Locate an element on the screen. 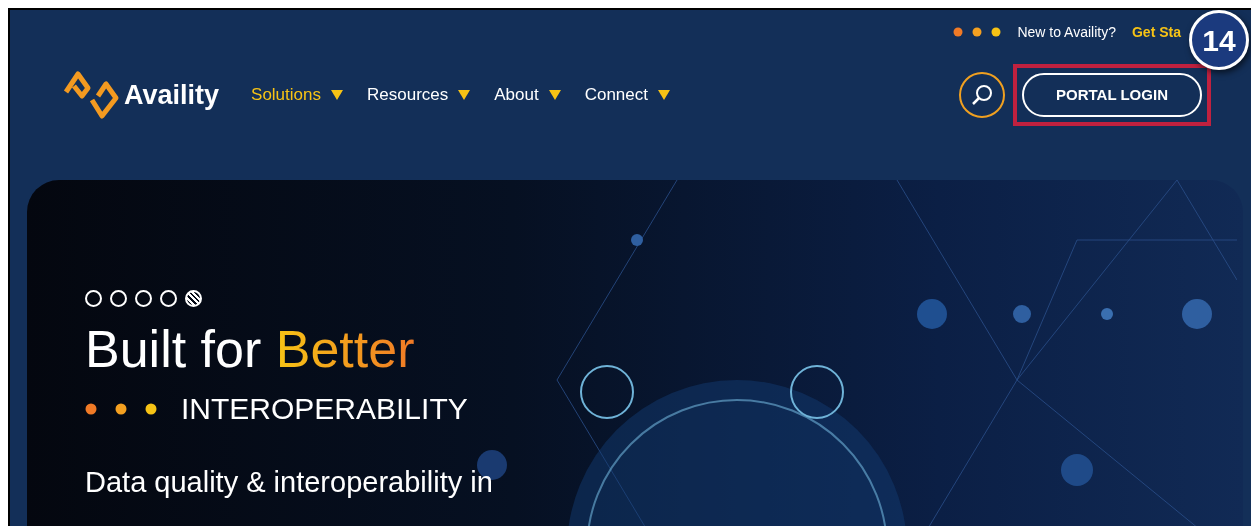 The height and width of the screenshot is (526, 1251). new-user-prompt: New to Availity? is located at coordinates (1066, 32).